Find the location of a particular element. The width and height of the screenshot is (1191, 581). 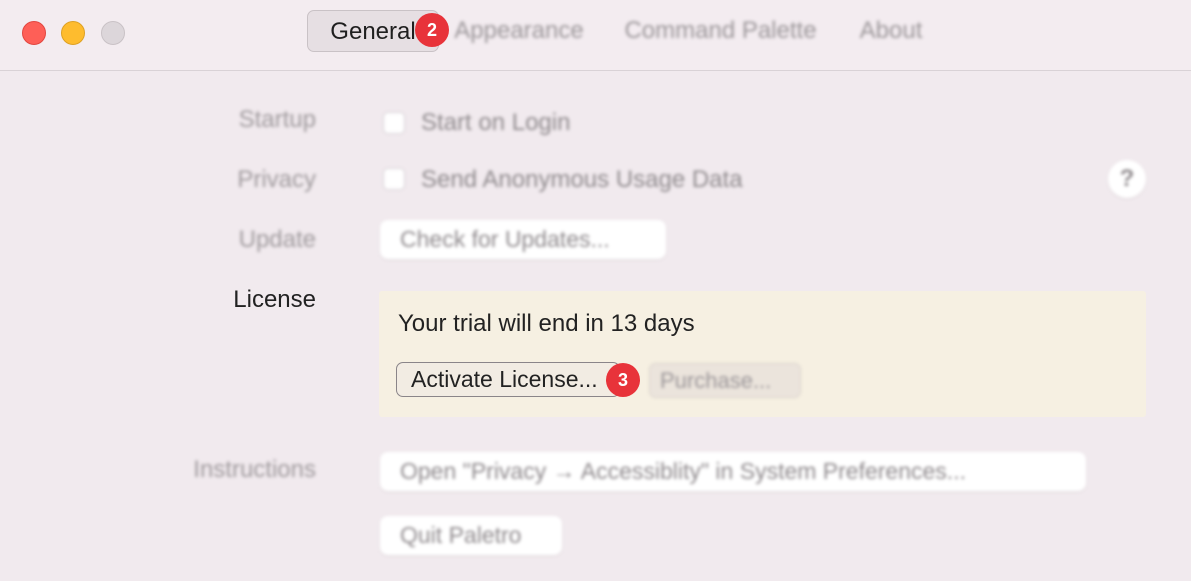

usage-data-checkbox is located at coordinates (394, 179).